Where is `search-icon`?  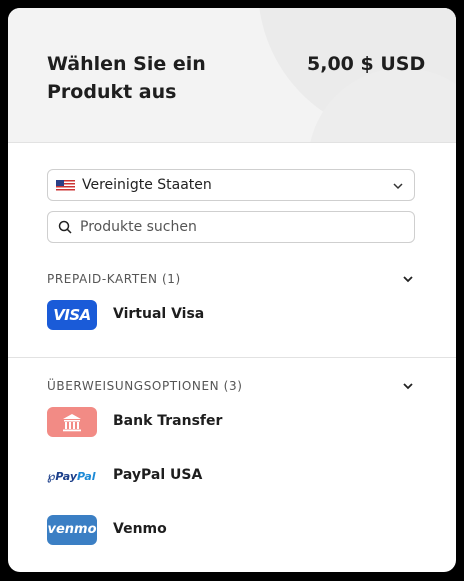
search-icon is located at coordinates (65, 227).